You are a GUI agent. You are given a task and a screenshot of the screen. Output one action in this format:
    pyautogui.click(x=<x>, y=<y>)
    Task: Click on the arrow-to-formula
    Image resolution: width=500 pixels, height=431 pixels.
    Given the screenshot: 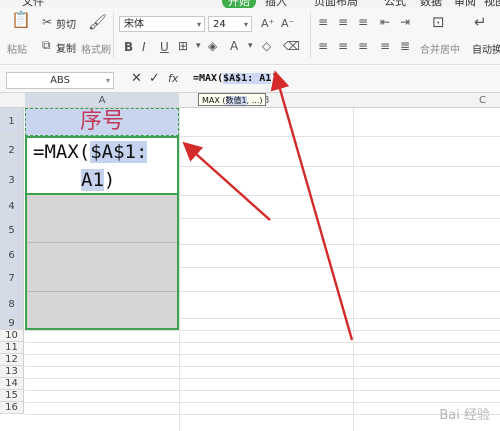 What is the action you would take?
    pyautogui.click(x=312, y=205)
    